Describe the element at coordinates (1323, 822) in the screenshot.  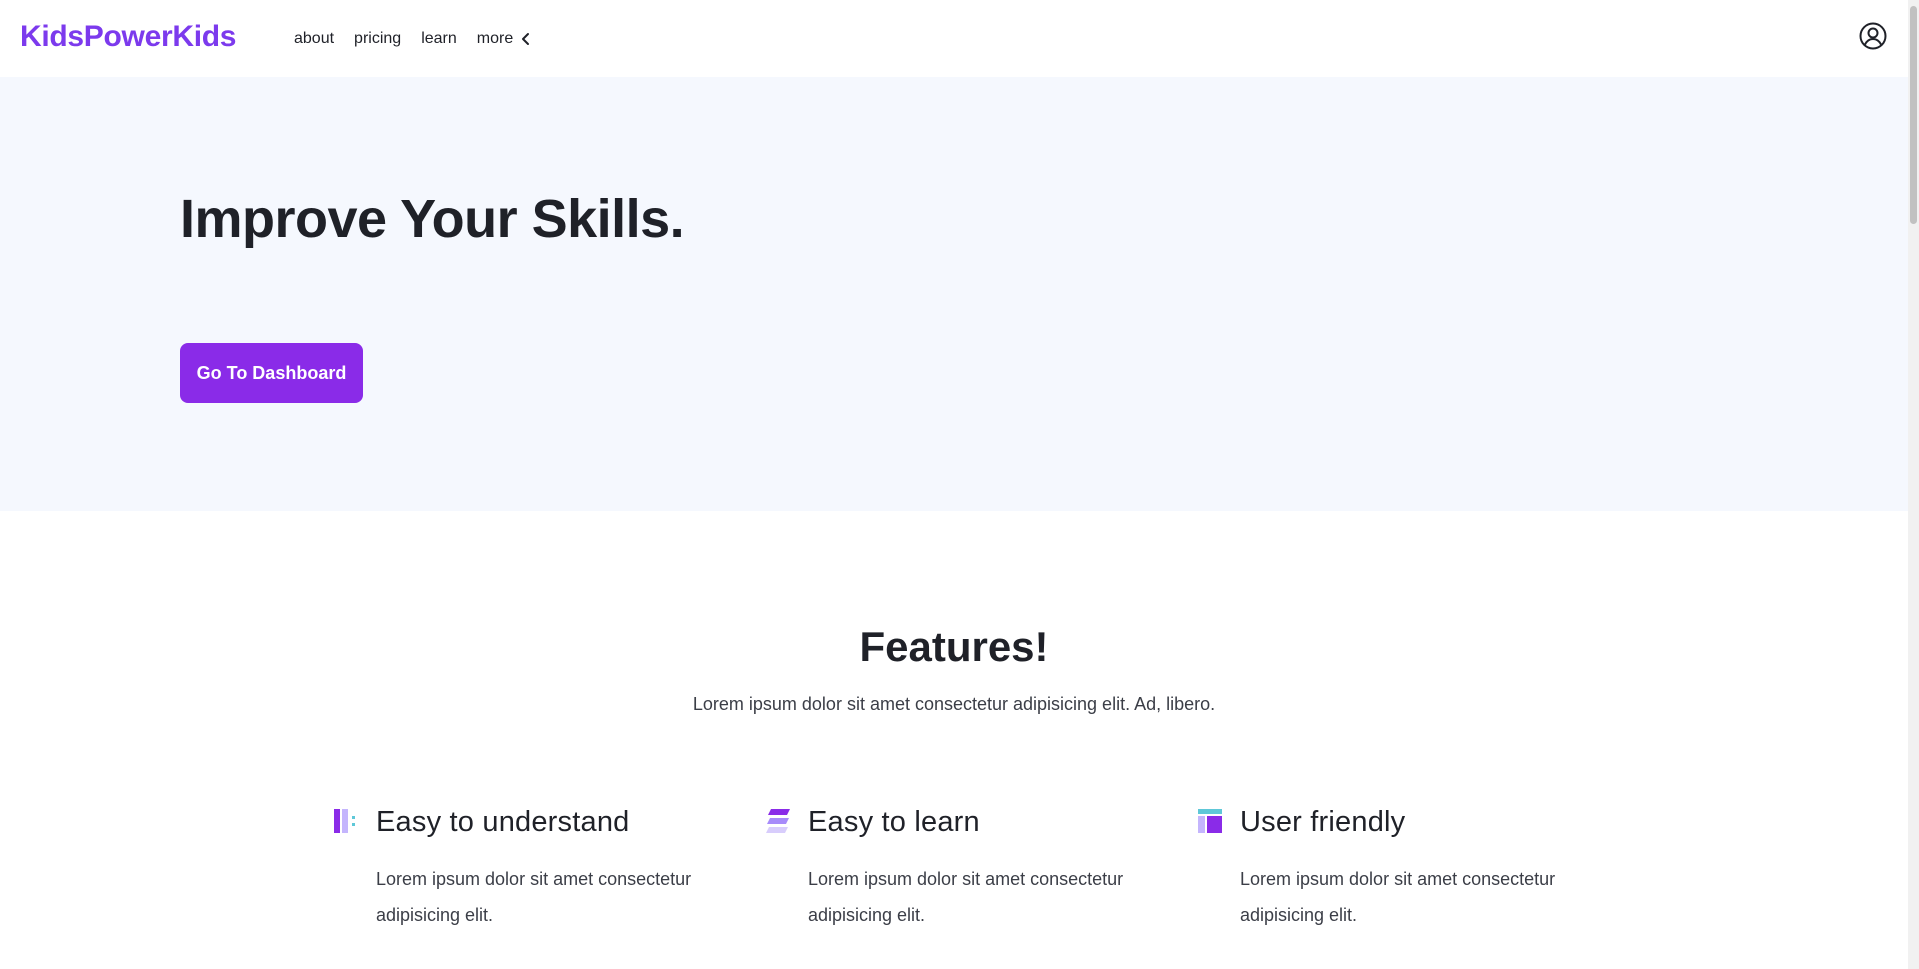
I see `feature-title: User friendly` at that location.